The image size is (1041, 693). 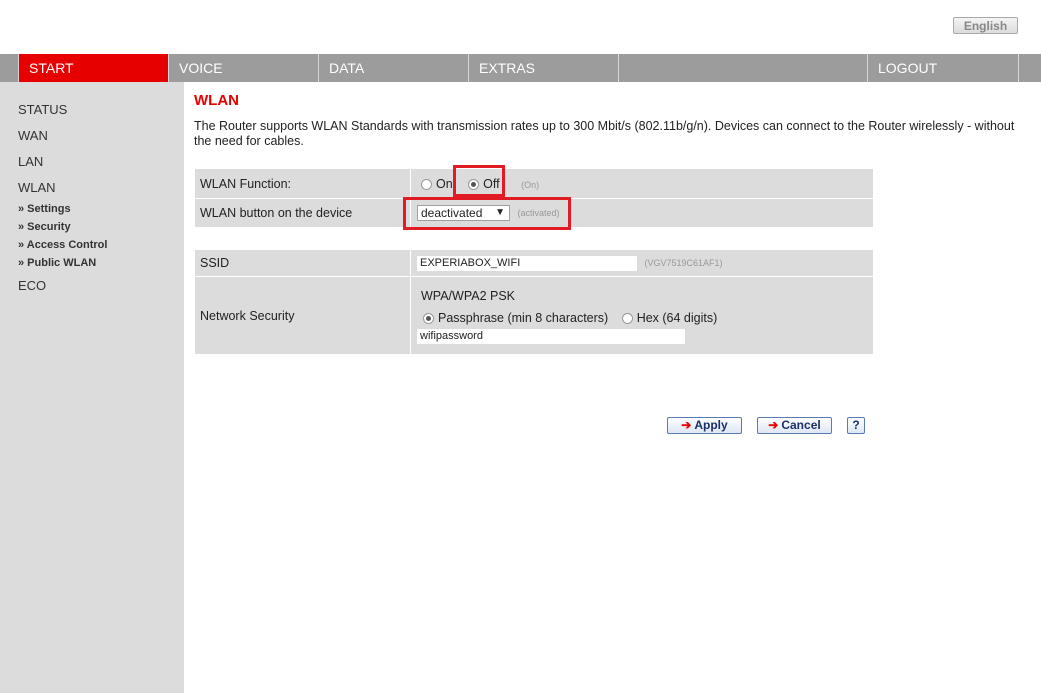 I want to click on nav-logout: LOGOUT, so click(x=943, y=68).